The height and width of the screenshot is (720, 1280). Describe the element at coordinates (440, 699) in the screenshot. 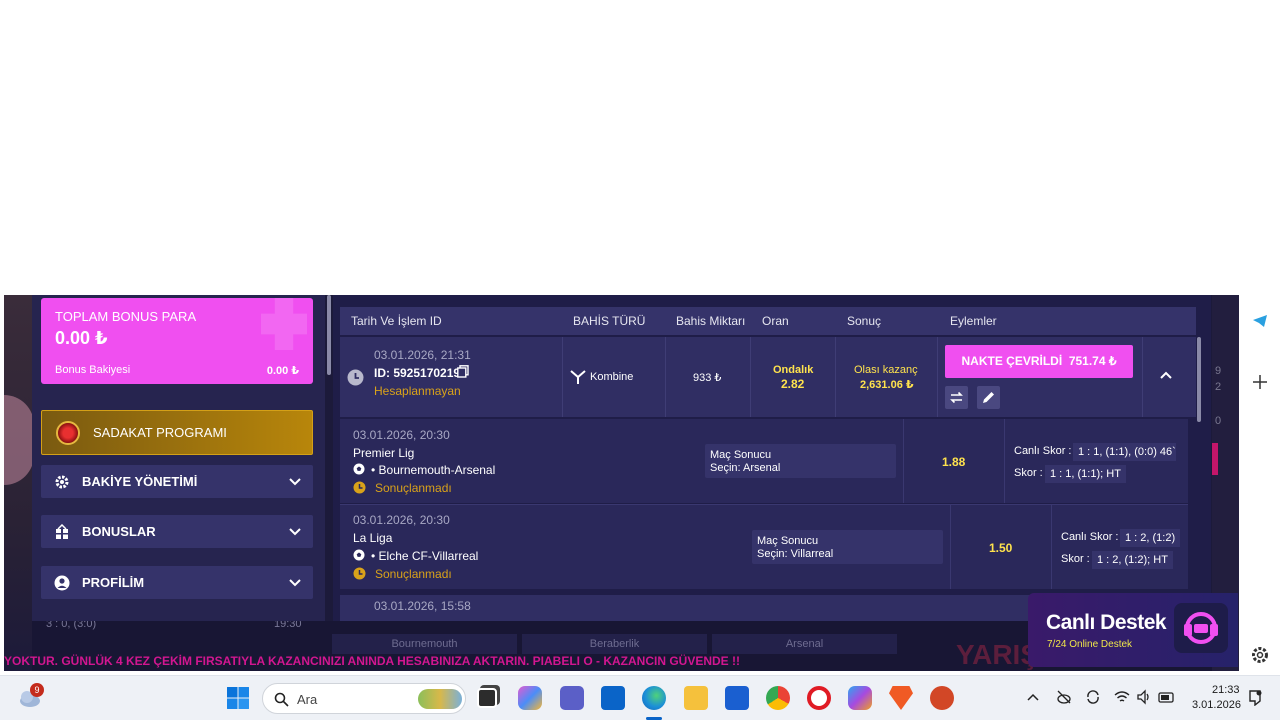

I see `search-highlight-image` at that location.